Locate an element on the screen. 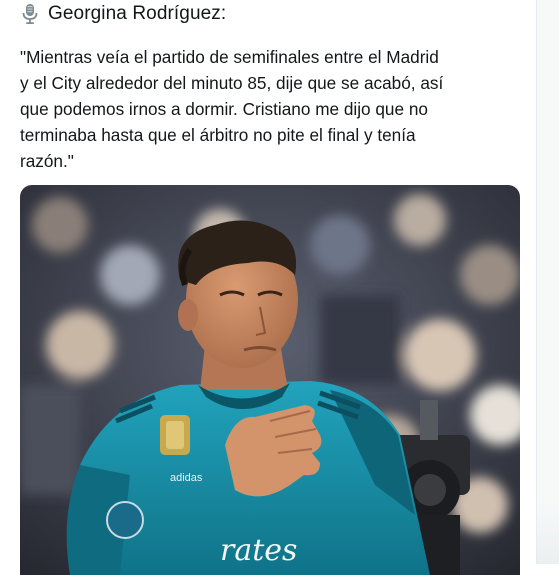  tweet-header: Georgina Rodríguez: is located at coordinates (123, 14).